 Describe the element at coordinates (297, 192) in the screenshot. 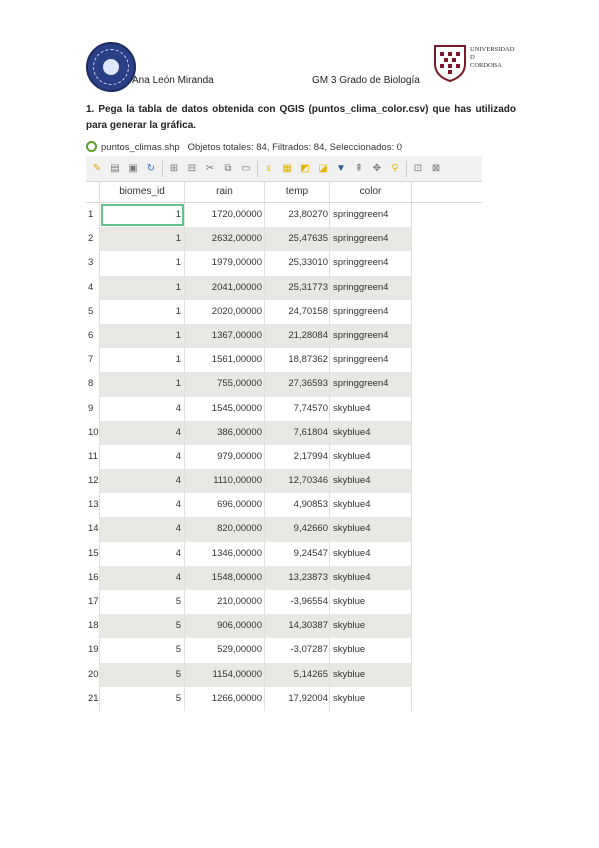

I see `column-header-temp: temp` at that location.